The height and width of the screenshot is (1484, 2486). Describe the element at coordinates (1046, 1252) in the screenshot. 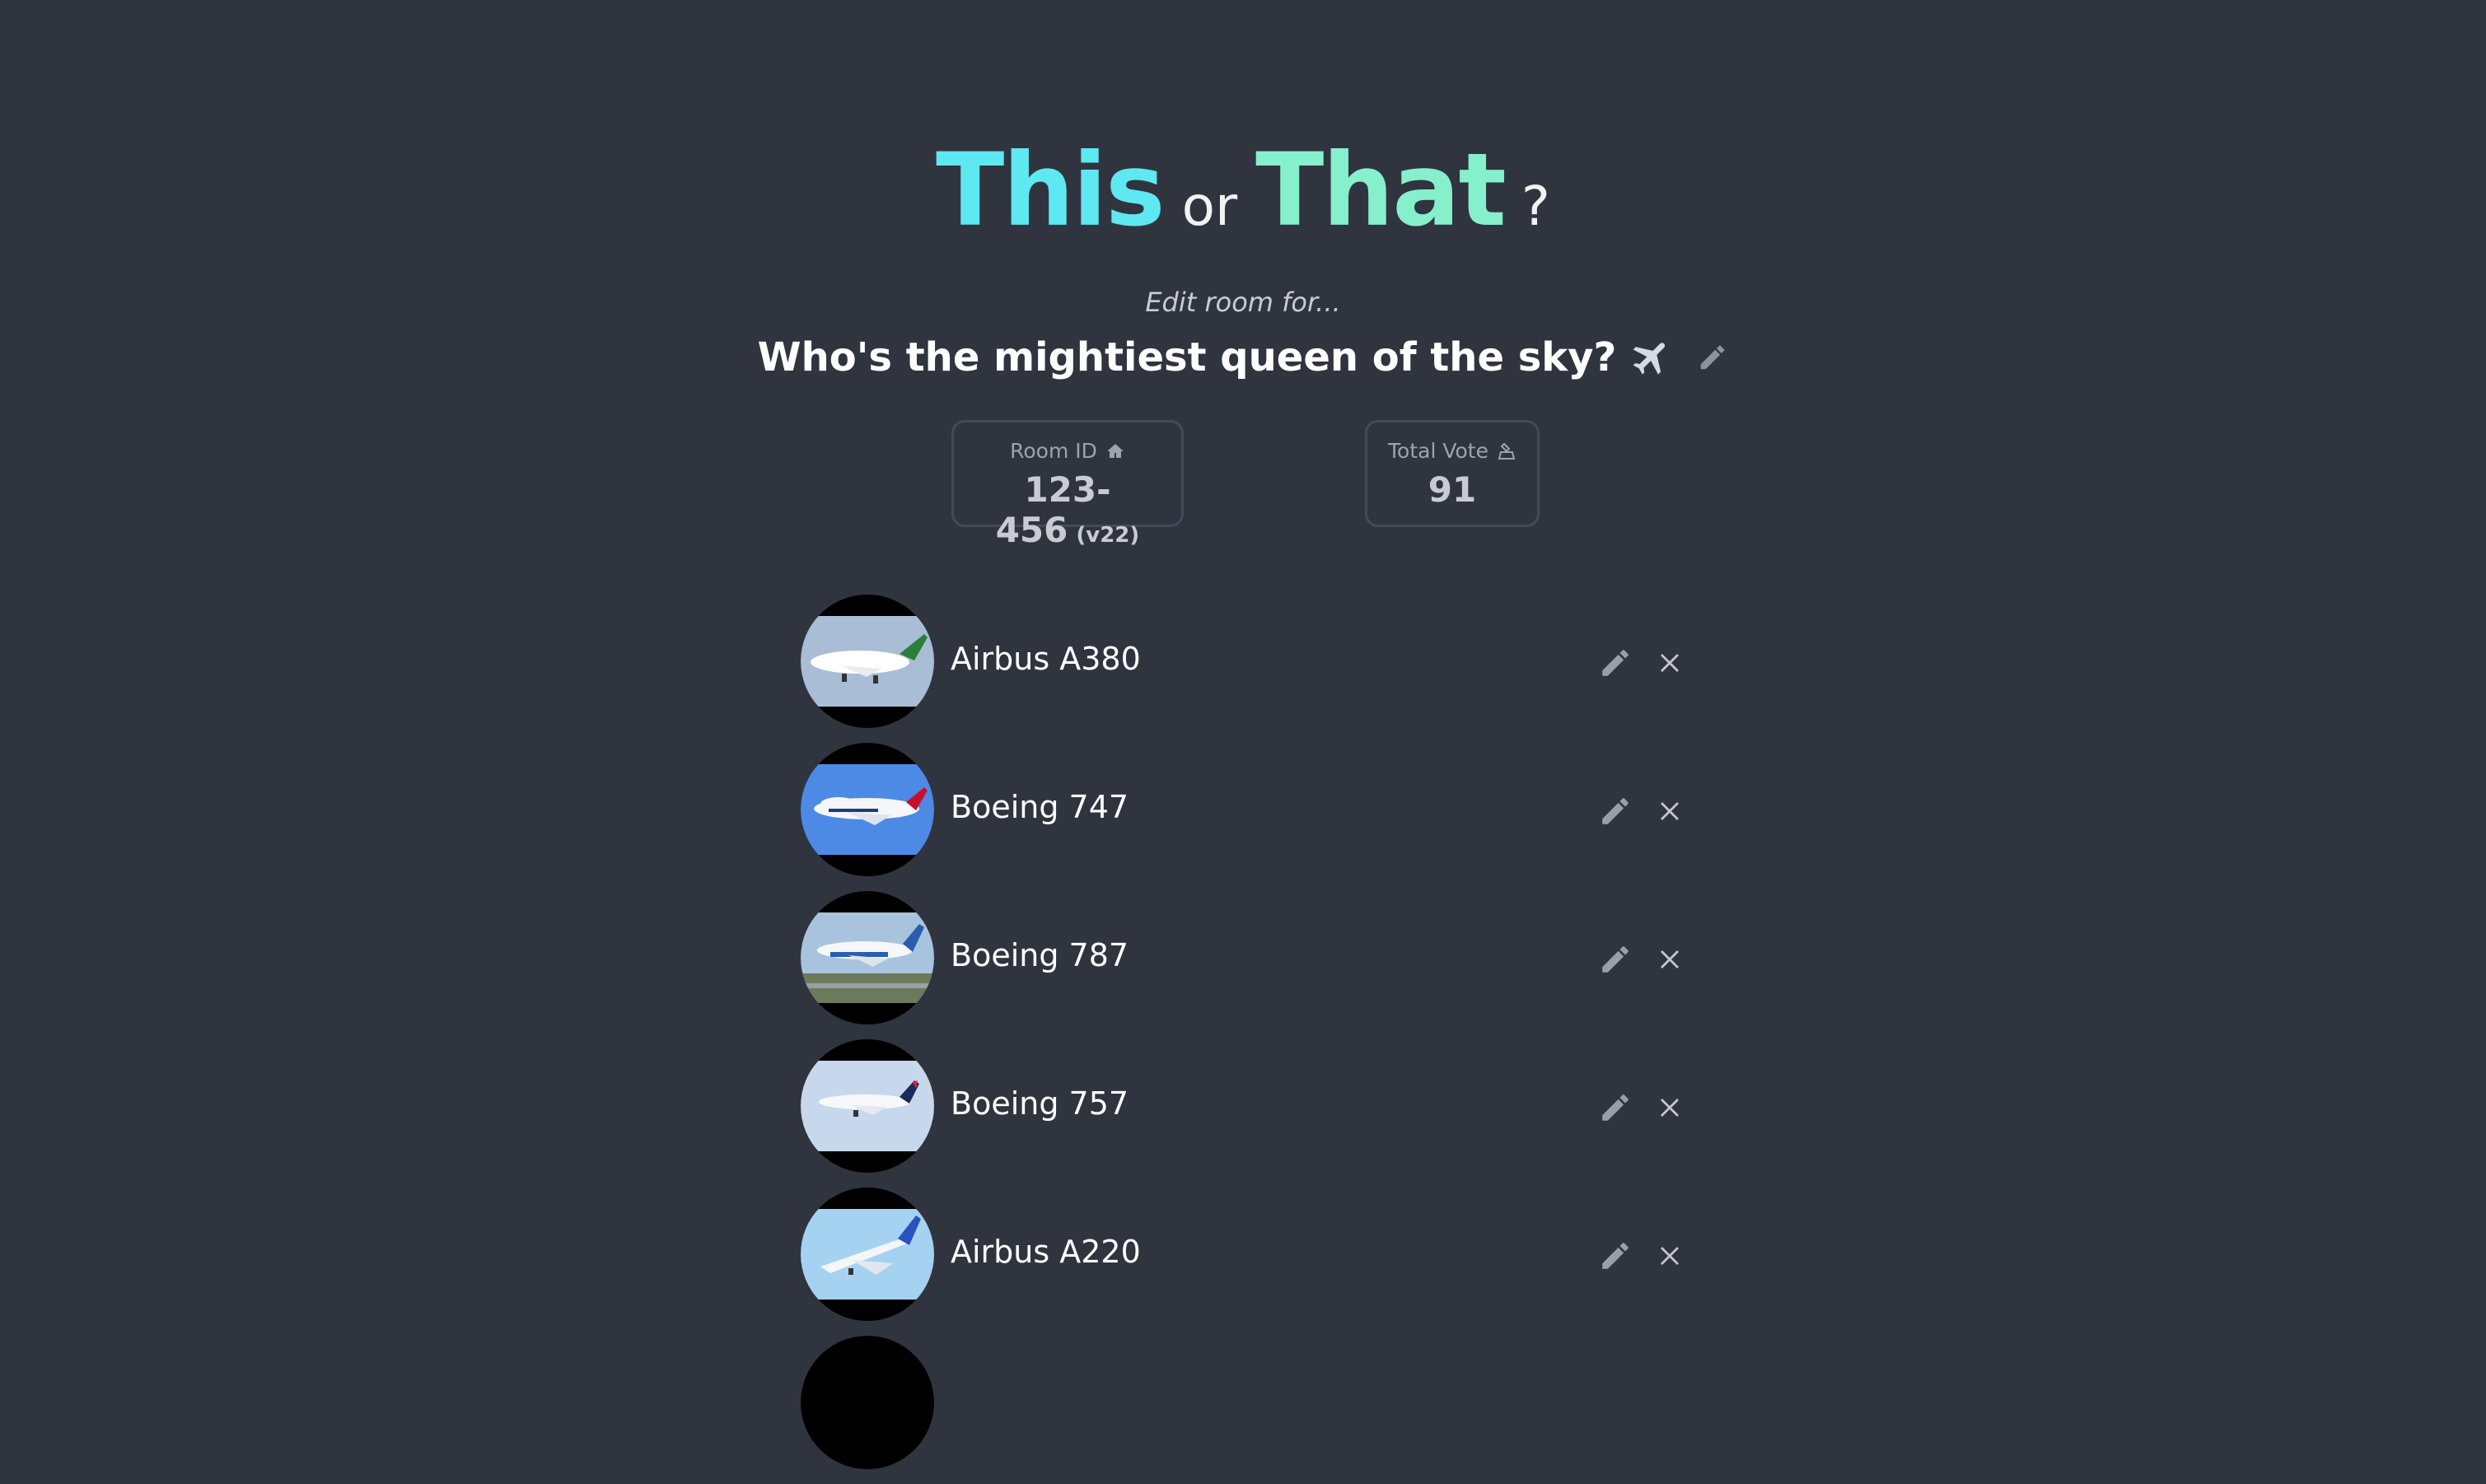

I see `option-name: Airbus A220` at that location.